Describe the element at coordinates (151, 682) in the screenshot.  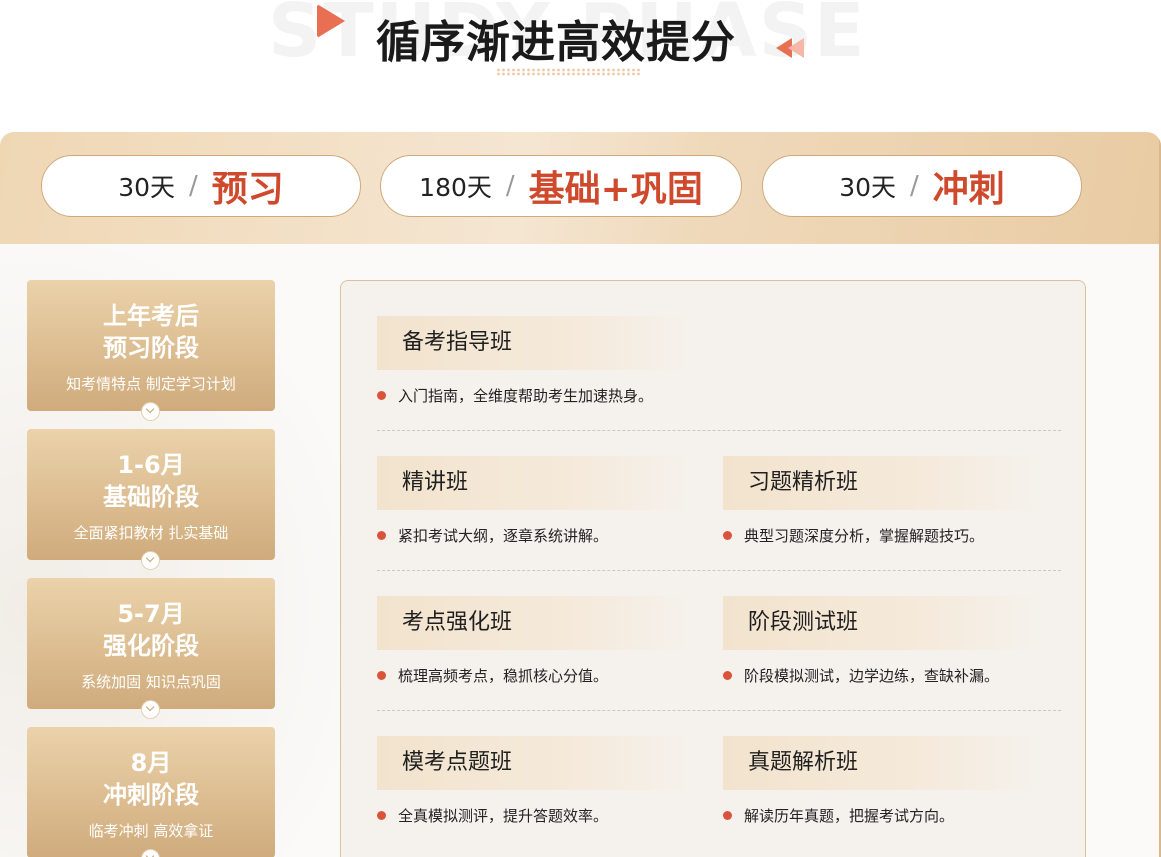
I see `stage-subtitle: 系统加固 知识点巩固` at that location.